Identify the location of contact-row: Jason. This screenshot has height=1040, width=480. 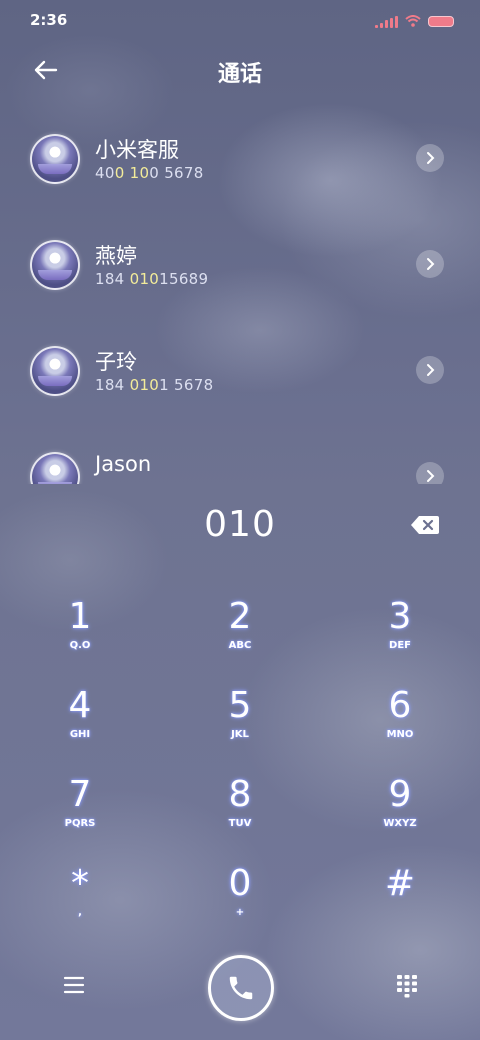
(240, 453).